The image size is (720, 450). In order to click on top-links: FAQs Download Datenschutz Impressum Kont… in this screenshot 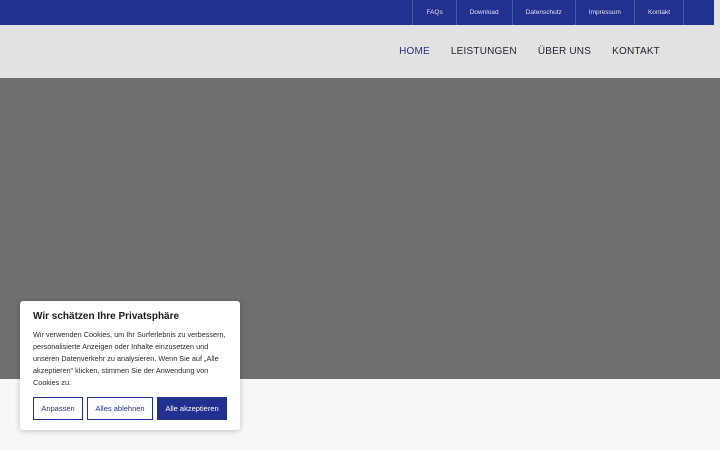, I will do `click(548, 12)`.